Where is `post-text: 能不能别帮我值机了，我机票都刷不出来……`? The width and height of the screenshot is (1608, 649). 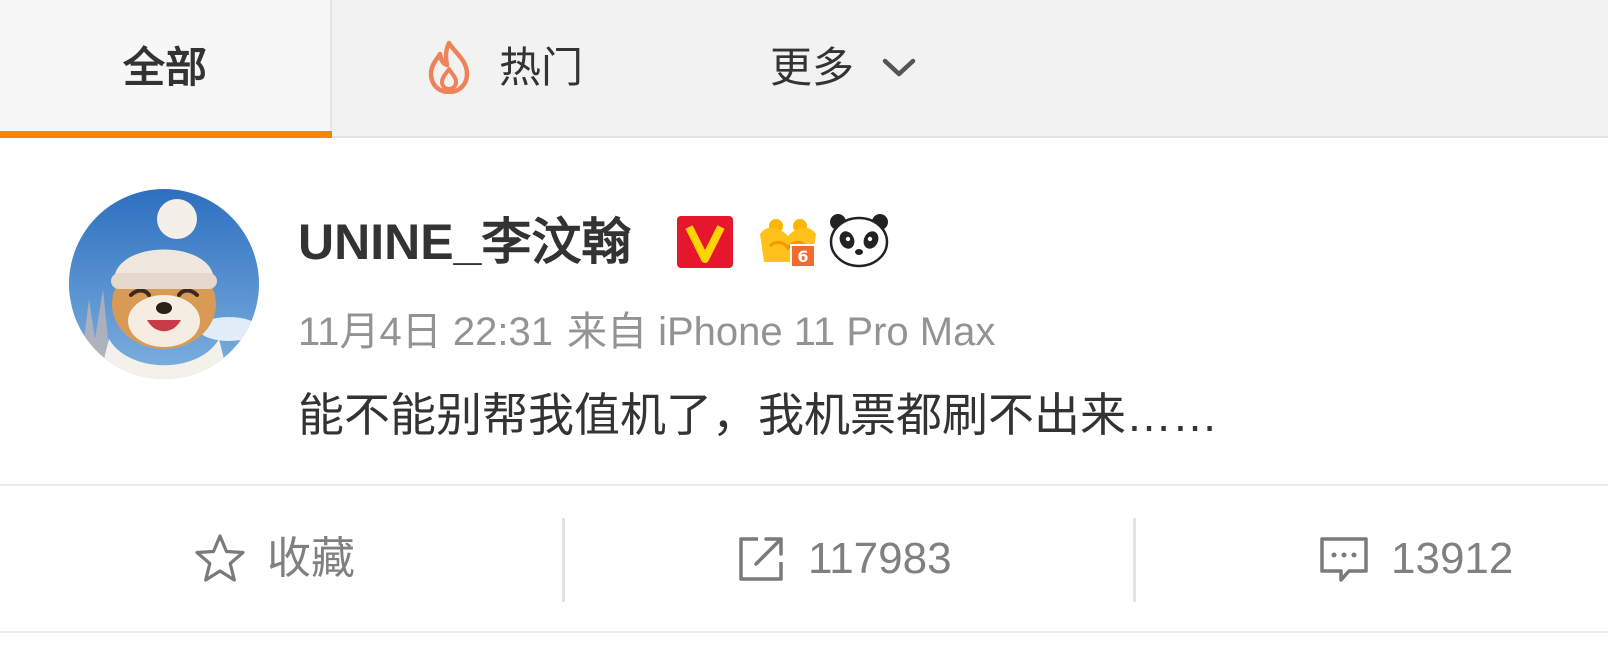 post-text: 能不能别帮我值机了，我机票都刷不出来…… is located at coordinates (758, 415).